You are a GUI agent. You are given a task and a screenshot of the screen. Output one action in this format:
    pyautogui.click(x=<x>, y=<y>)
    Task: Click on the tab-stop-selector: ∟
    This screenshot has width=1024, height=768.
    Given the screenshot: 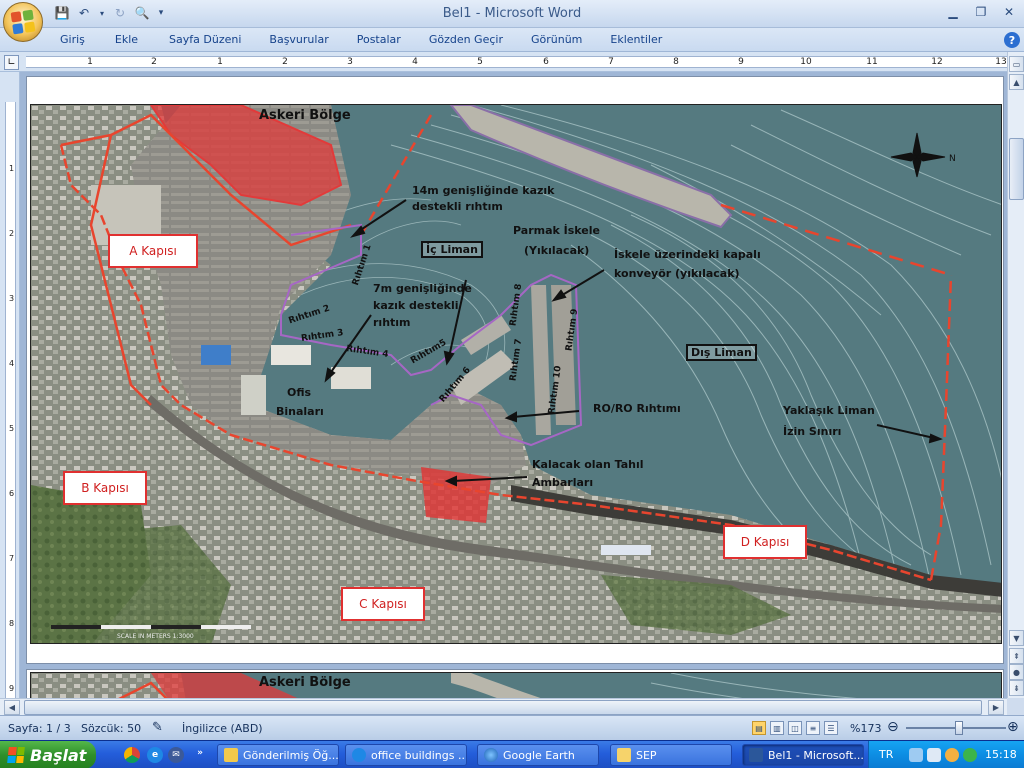 What is the action you would take?
    pyautogui.click(x=11, y=62)
    